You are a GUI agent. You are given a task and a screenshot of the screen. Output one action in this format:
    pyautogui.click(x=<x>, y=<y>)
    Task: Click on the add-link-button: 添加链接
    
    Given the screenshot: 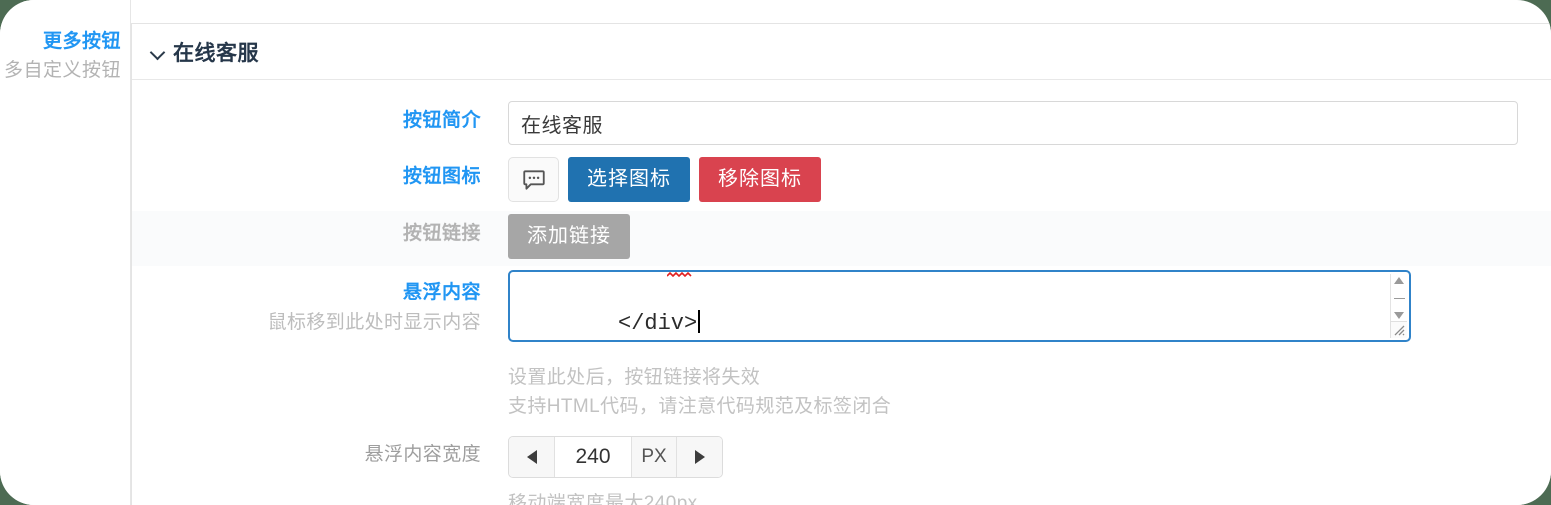 What is the action you would take?
    pyautogui.click(x=569, y=236)
    